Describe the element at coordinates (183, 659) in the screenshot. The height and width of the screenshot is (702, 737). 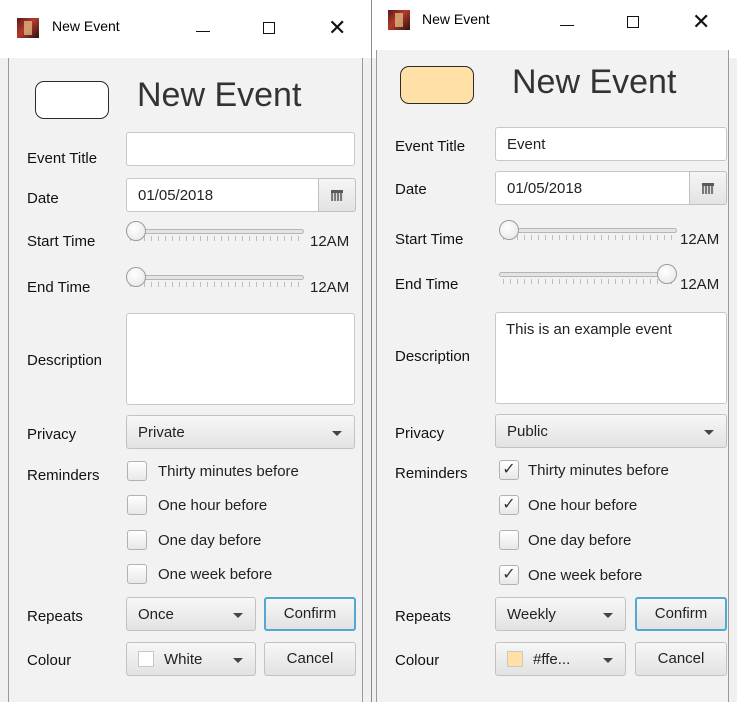
I see `colour-select-value: White` at that location.